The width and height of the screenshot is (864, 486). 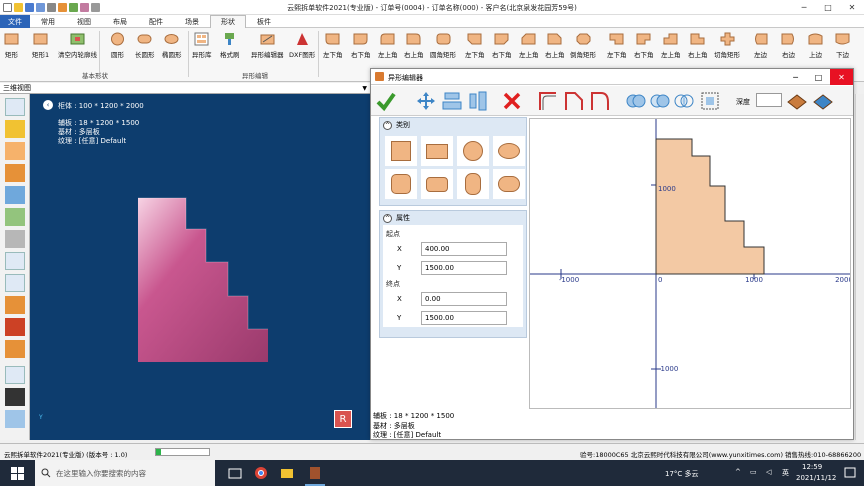 What do you see at coordinates (386, 101) in the screenshot?
I see `confirm-check-icon` at bounding box center [386, 101].